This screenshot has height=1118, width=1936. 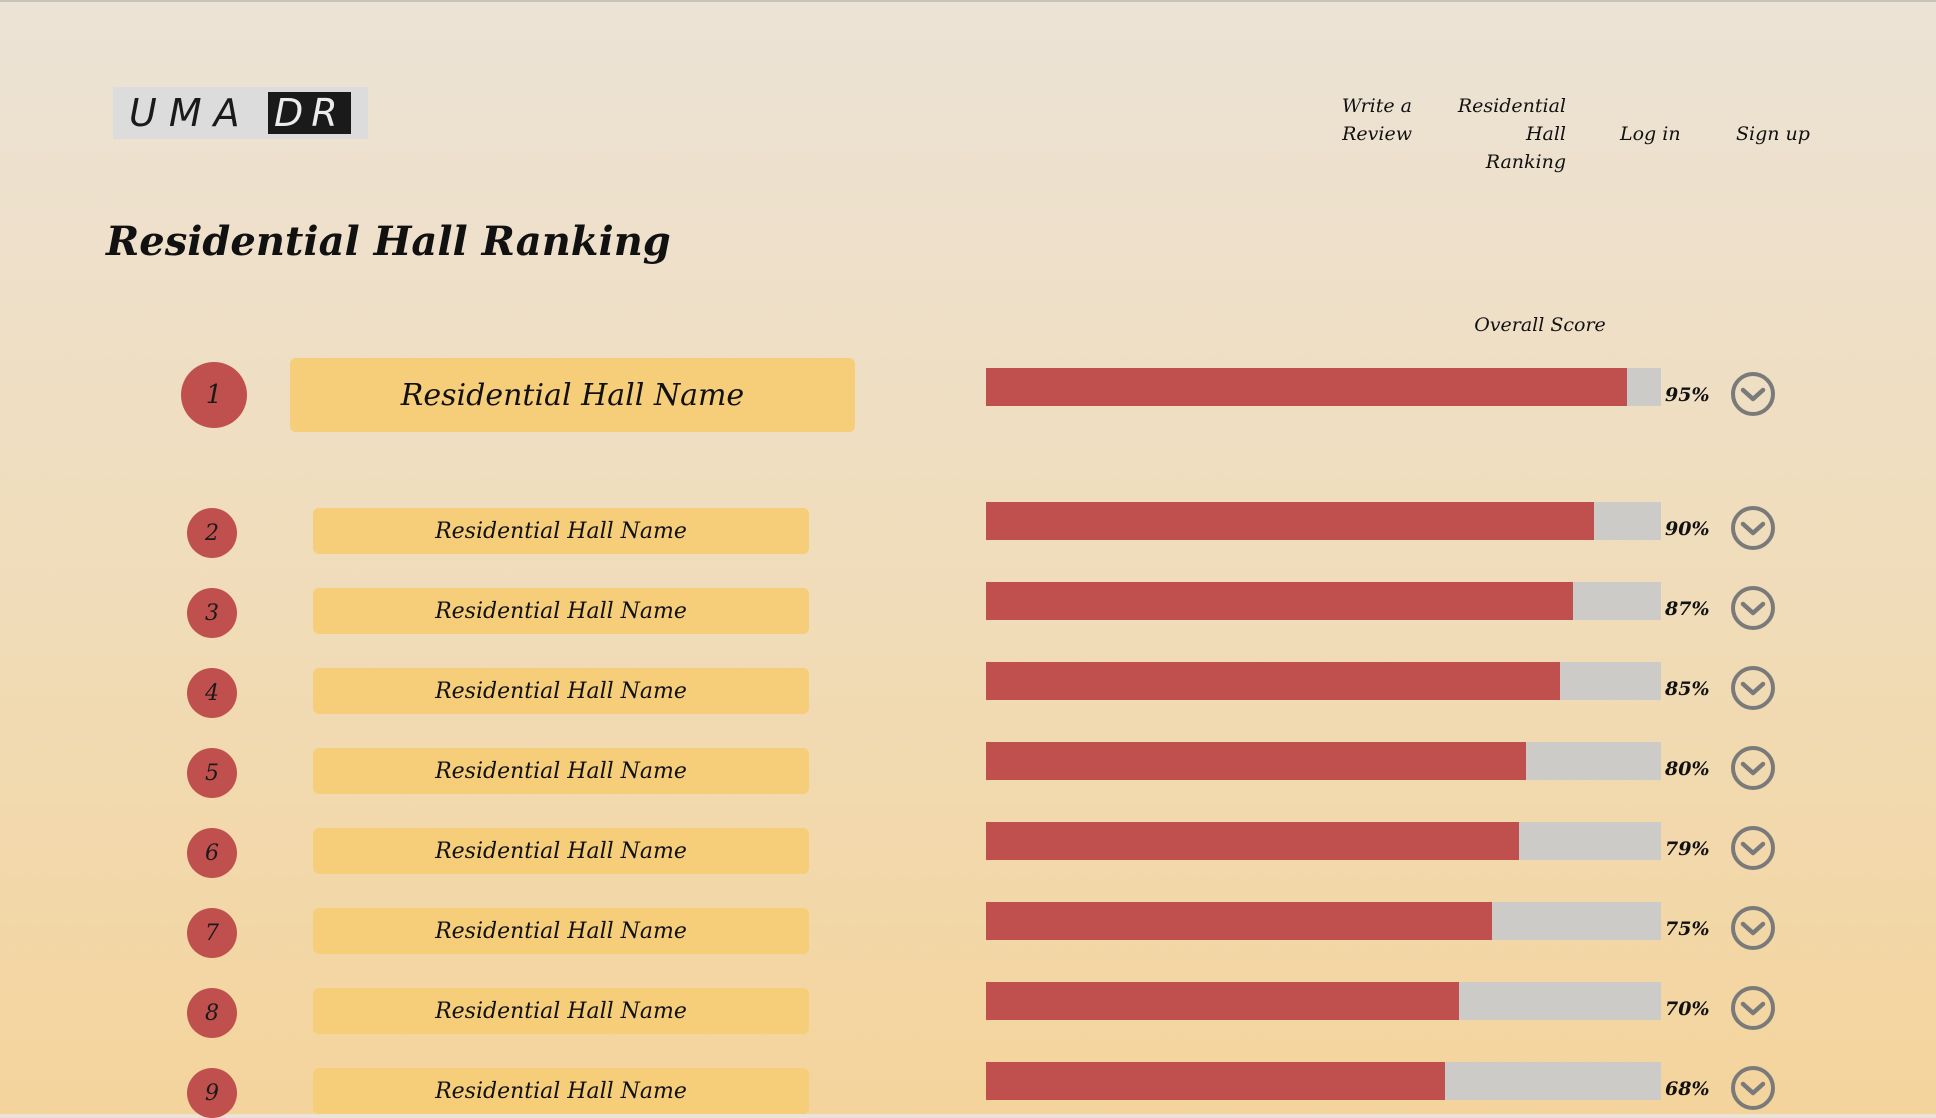 I want to click on rank-badge: 5, so click(x=212, y=773).